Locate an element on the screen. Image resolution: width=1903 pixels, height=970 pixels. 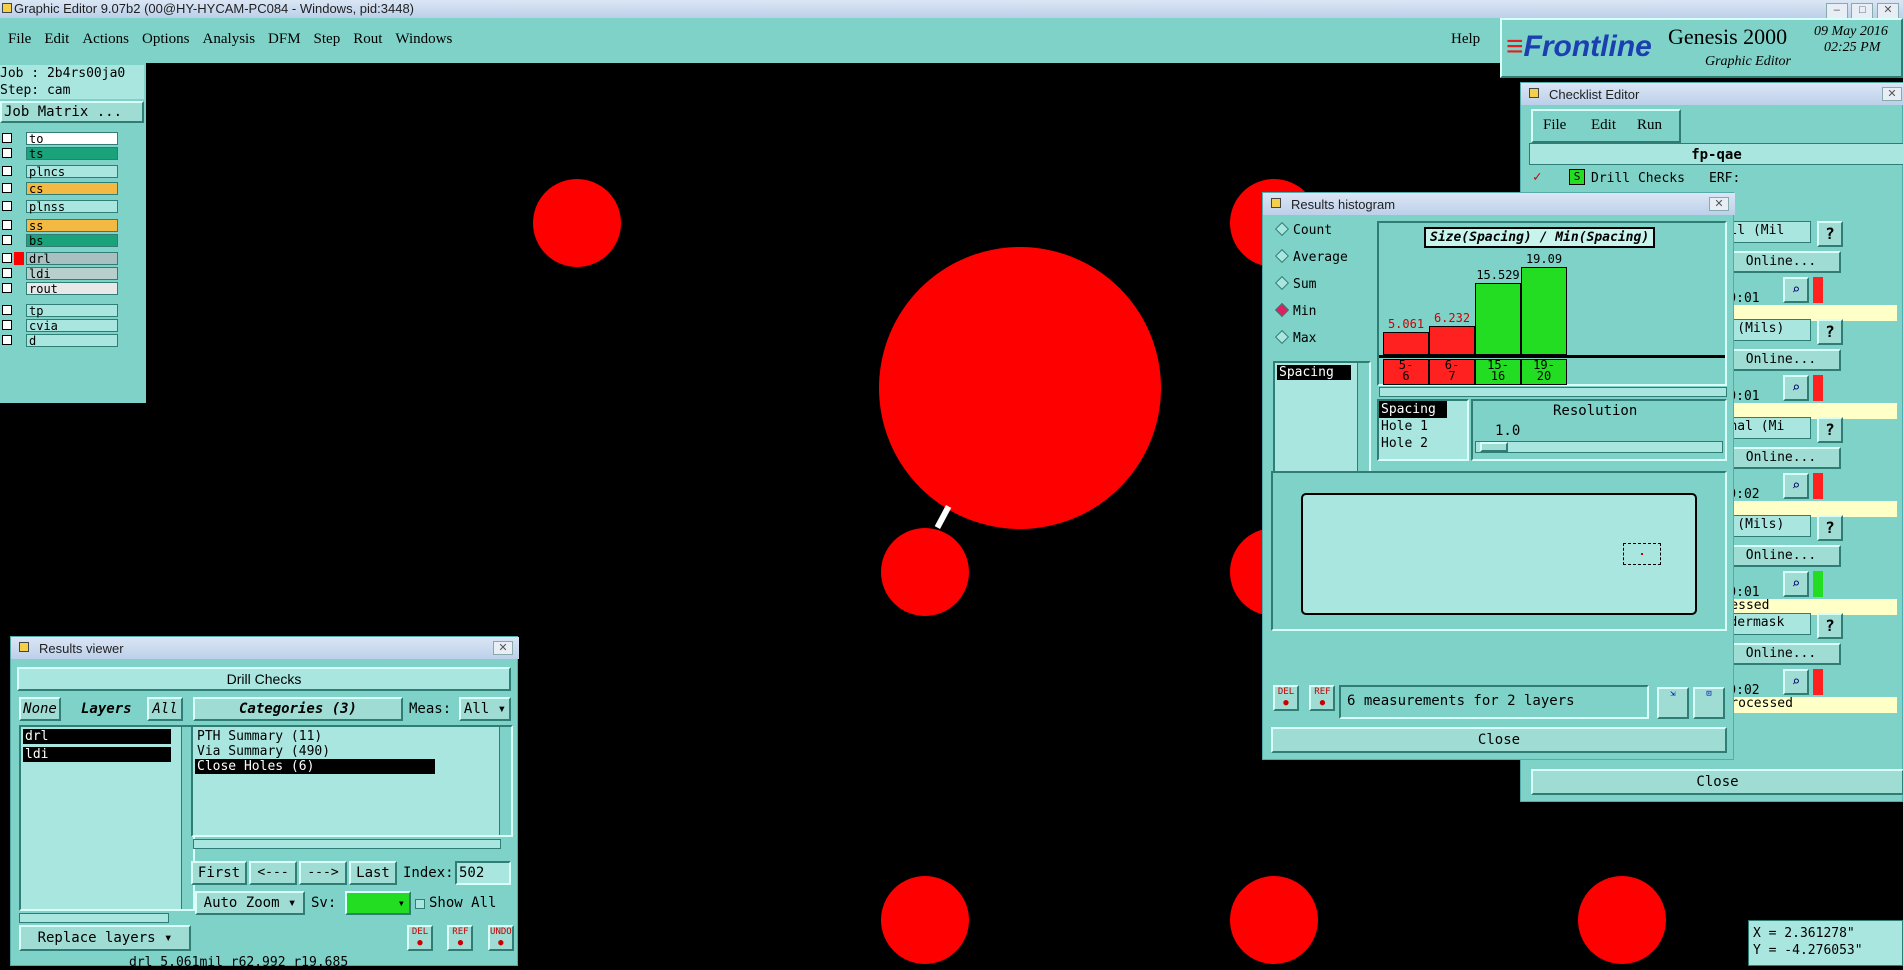
category-item: Via Summary (490) is located at coordinates (315, 751).